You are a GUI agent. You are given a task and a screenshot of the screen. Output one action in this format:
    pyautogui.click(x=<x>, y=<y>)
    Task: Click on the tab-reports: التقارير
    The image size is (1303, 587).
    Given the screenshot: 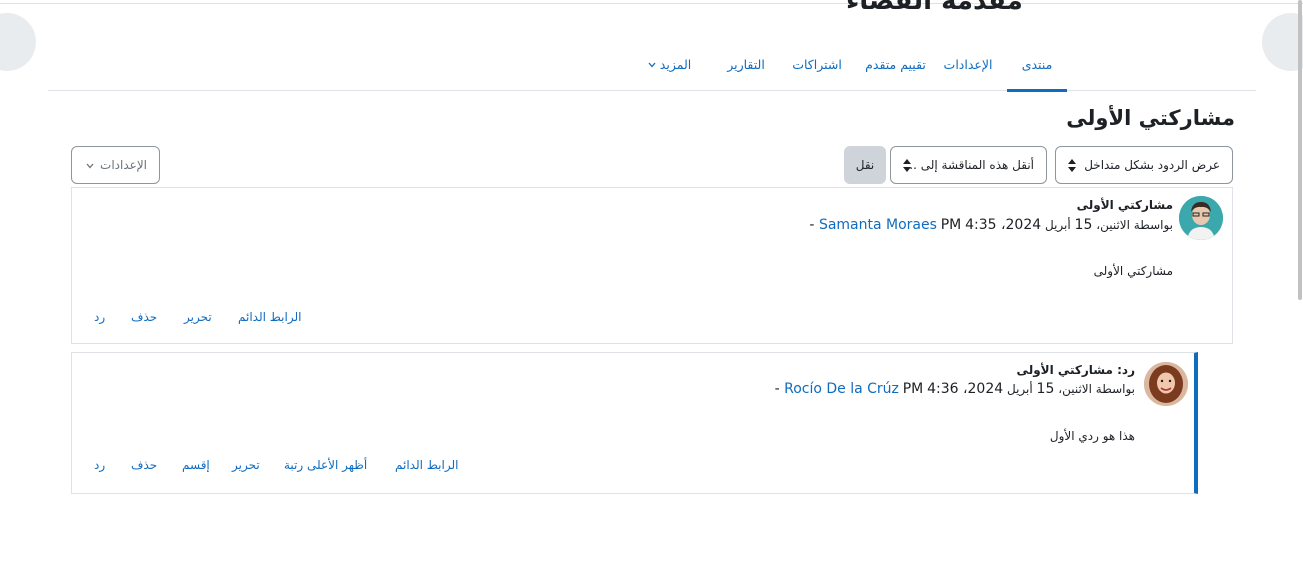 What is the action you would take?
    pyautogui.click(x=746, y=64)
    